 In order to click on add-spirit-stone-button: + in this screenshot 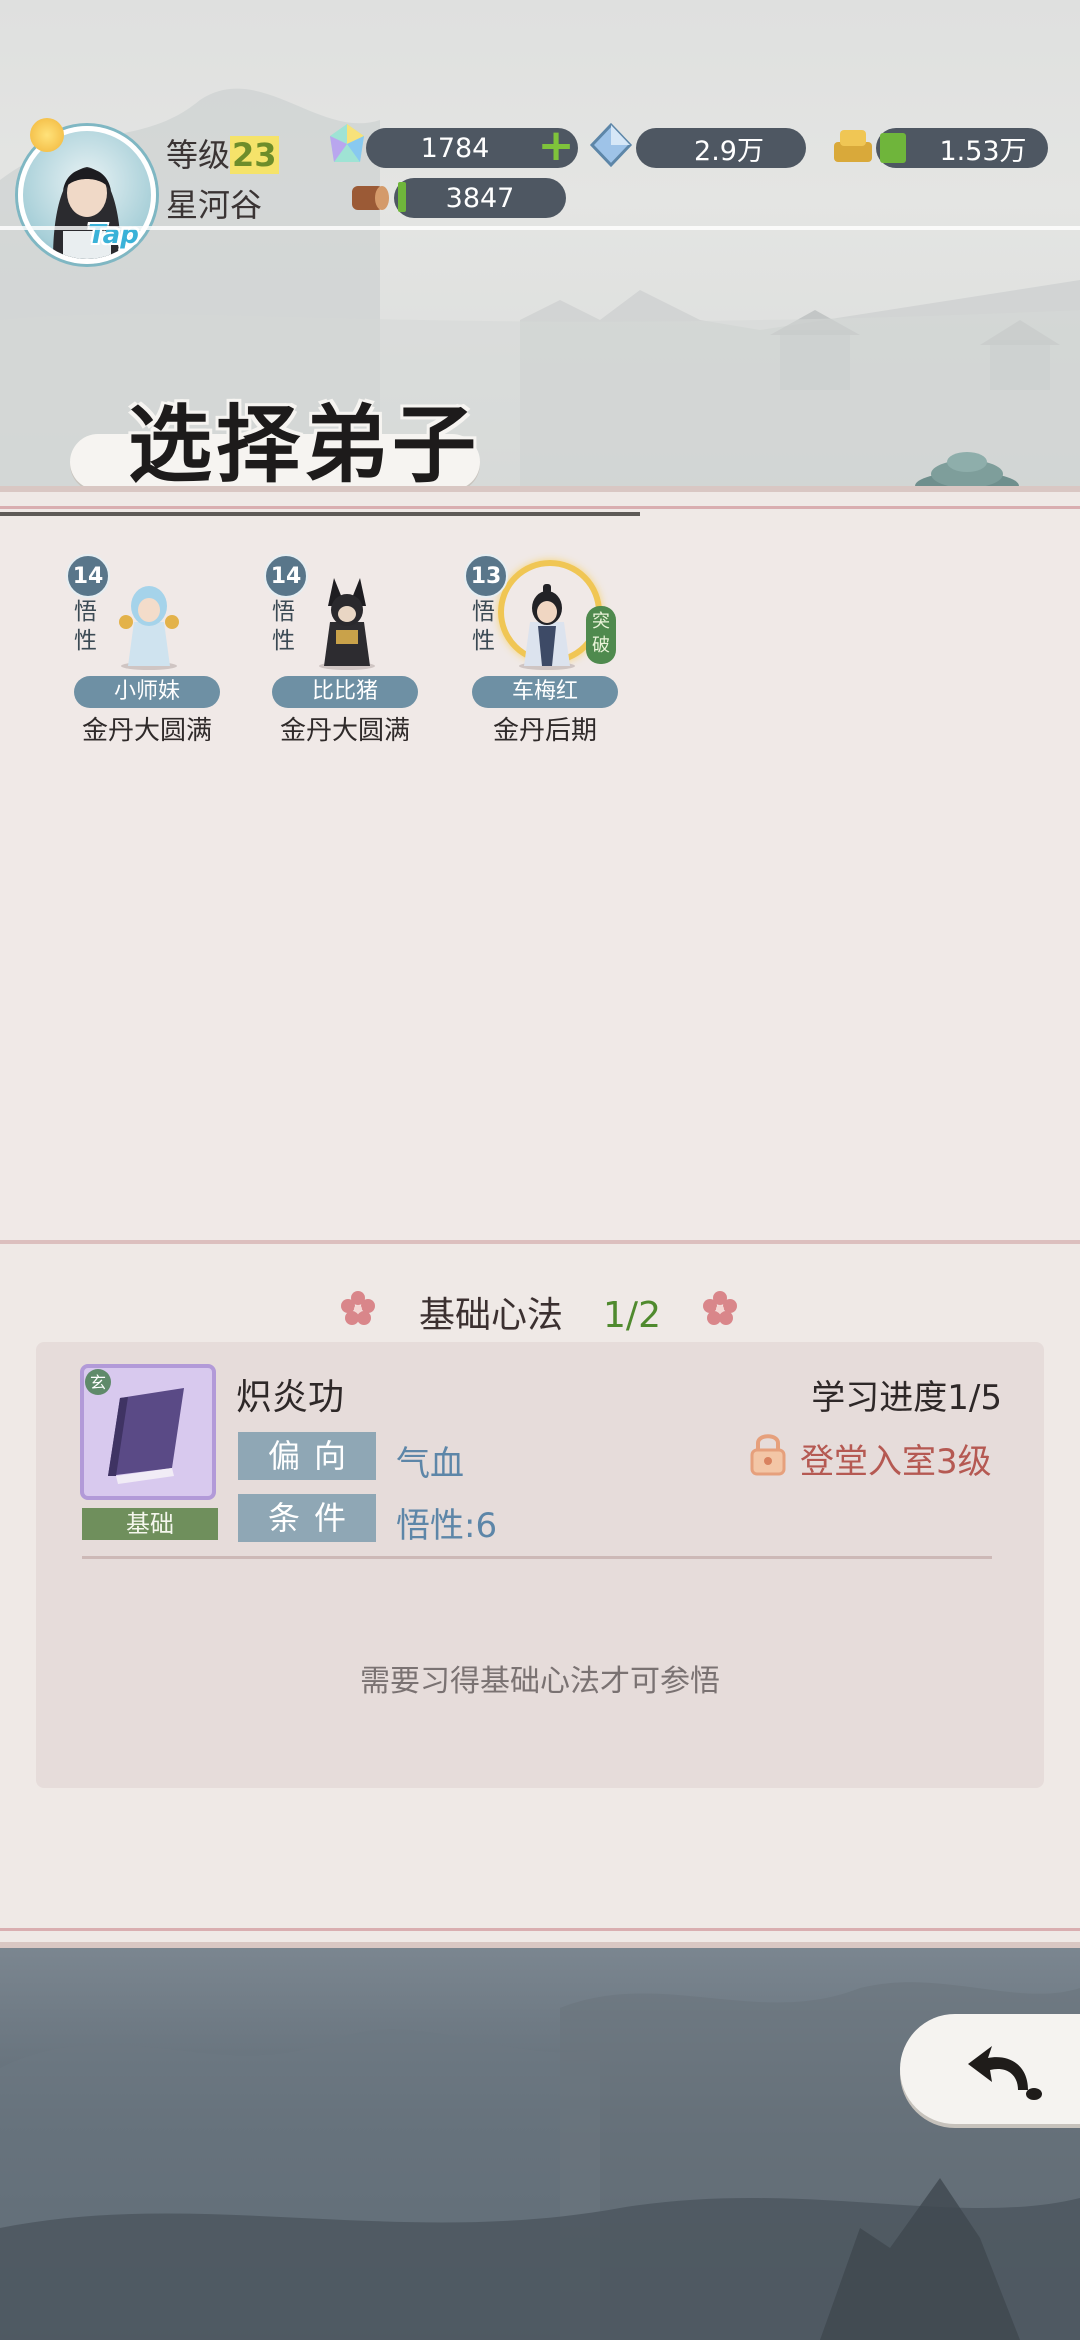, I will do `click(556, 146)`.